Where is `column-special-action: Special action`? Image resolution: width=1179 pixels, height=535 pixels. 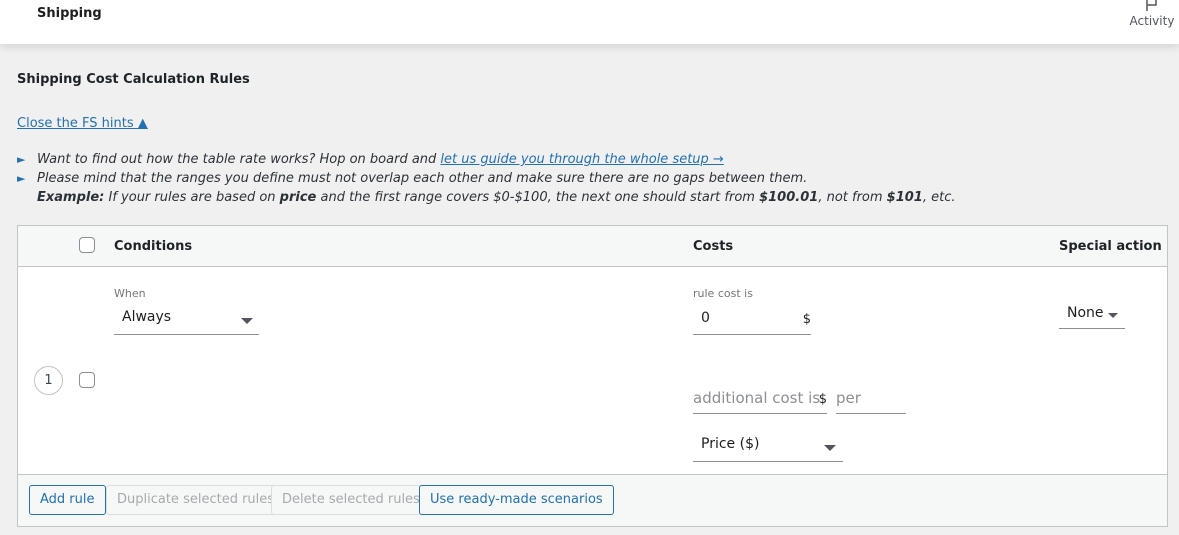
column-special-action: Special action is located at coordinates (1110, 246).